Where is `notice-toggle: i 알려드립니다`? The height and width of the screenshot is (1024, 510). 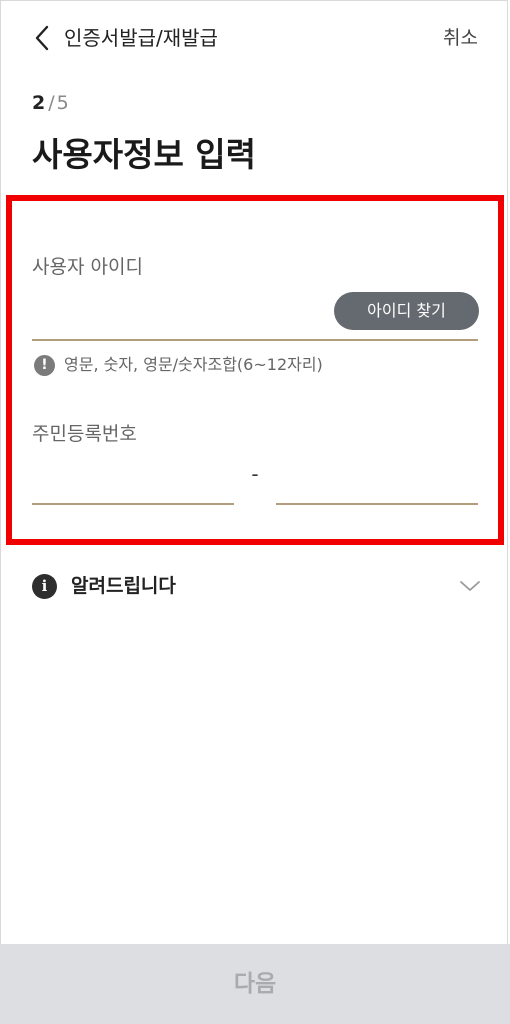
notice-toggle: i 알려드립니다 is located at coordinates (257, 586).